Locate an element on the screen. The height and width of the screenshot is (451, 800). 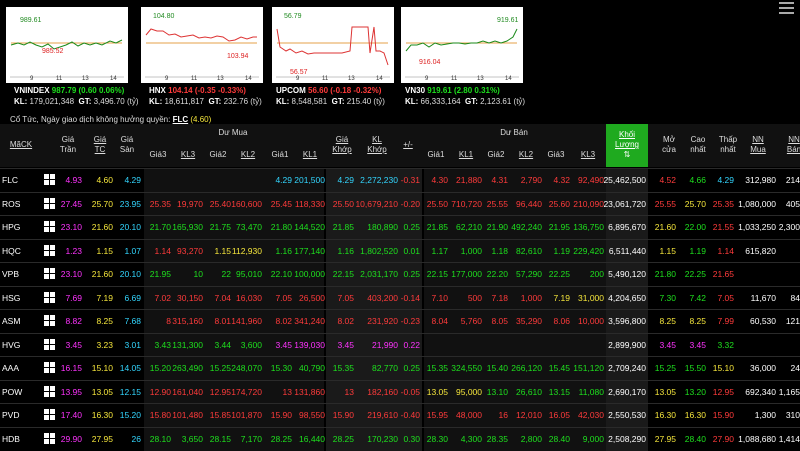
table-cell: 13.10 is located at coordinates (497, 391).